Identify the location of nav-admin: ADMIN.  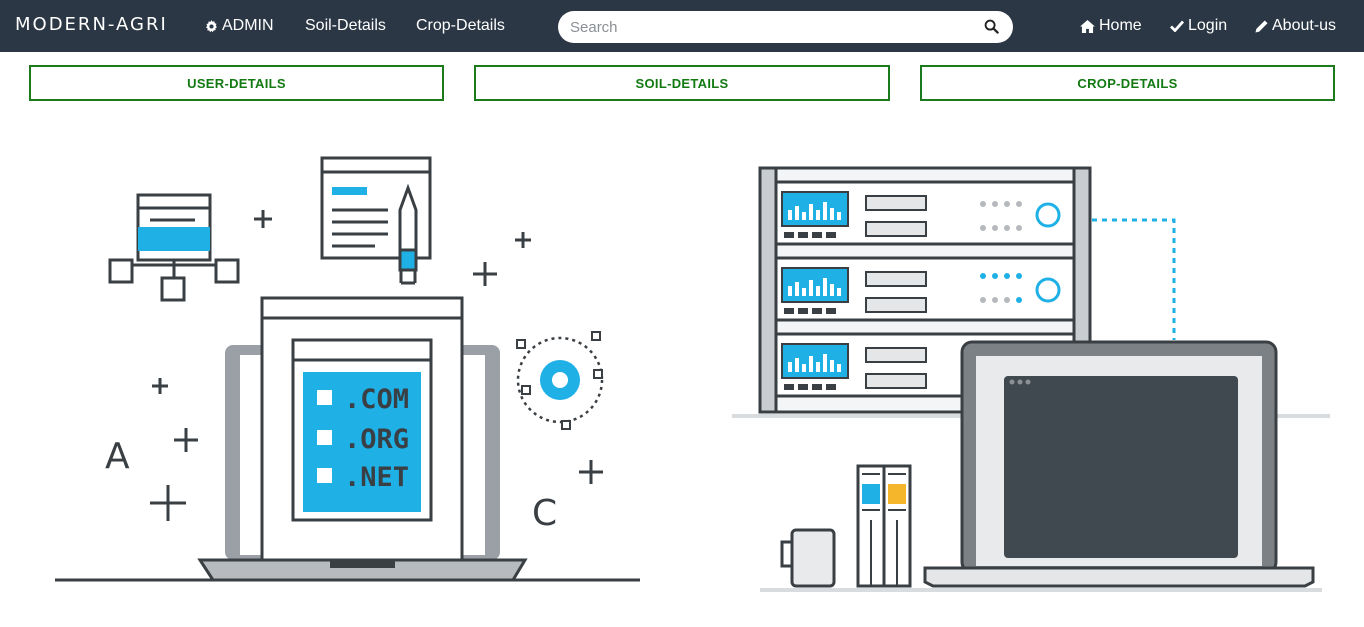
(239, 26).